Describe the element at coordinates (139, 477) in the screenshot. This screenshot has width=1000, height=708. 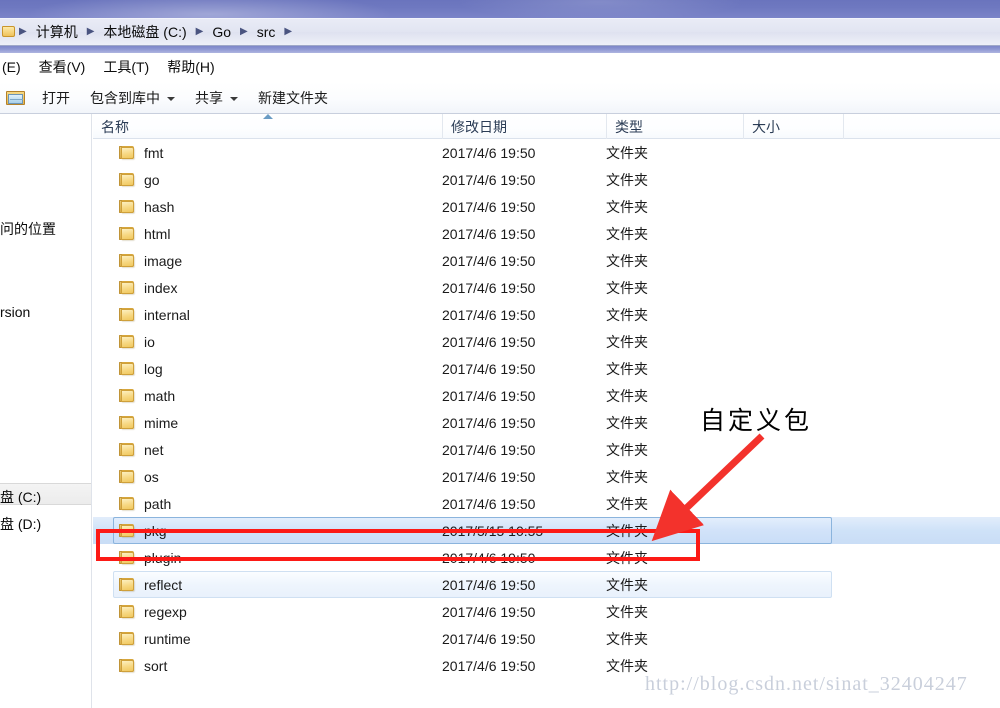
I see `cell-name: os` at that location.